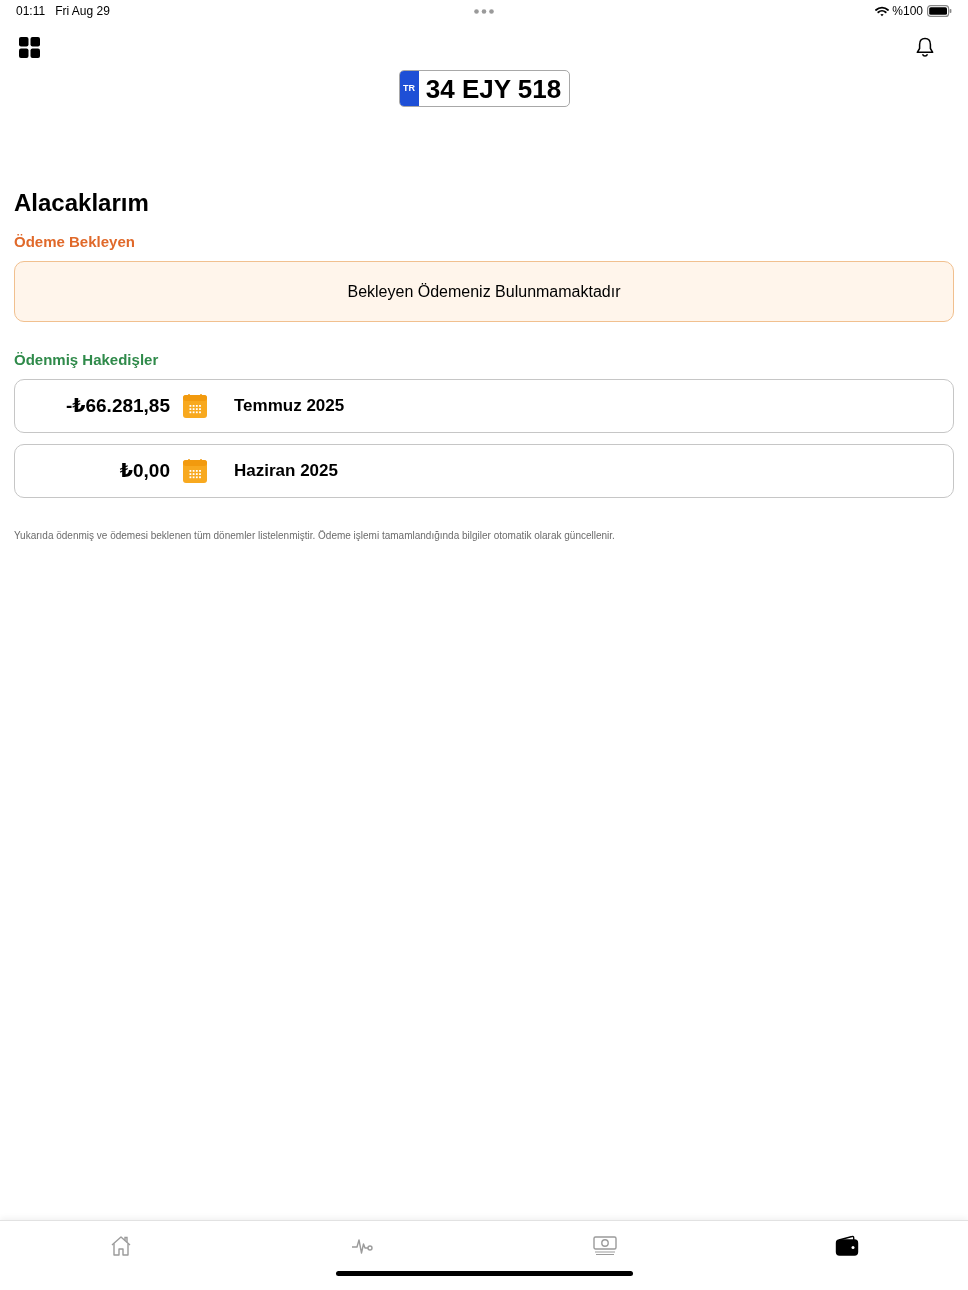 The image size is (968, 1290). What do you see at coordinates (484, 291) in the screenshot?
I see `empty-message: Bekleyen Ödemeniz Bulunmamaktadır` at bounding box center [484, 291].